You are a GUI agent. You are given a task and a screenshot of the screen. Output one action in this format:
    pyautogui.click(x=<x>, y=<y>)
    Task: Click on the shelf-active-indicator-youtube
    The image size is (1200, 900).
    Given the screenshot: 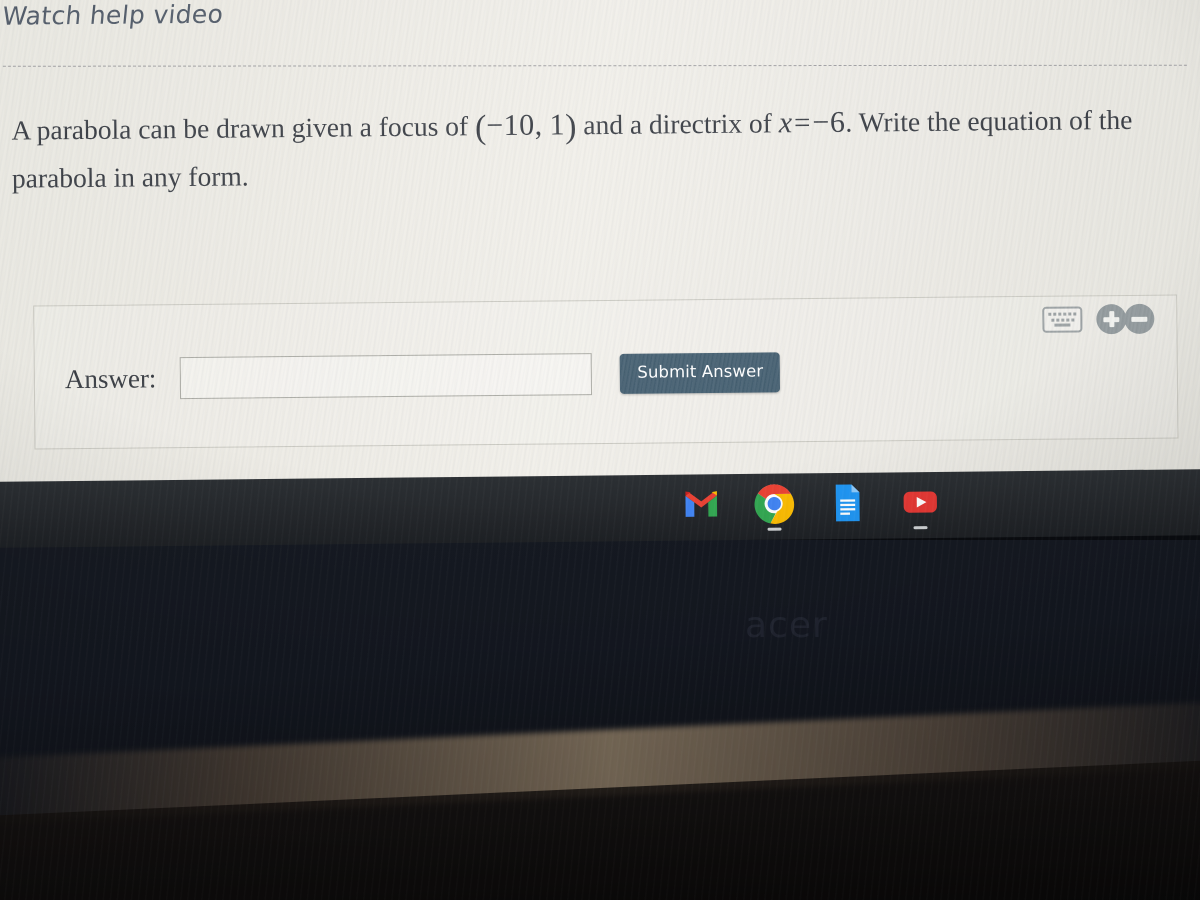 What is the action you would take?
    pyautogui.click(x=920, y=528)
    